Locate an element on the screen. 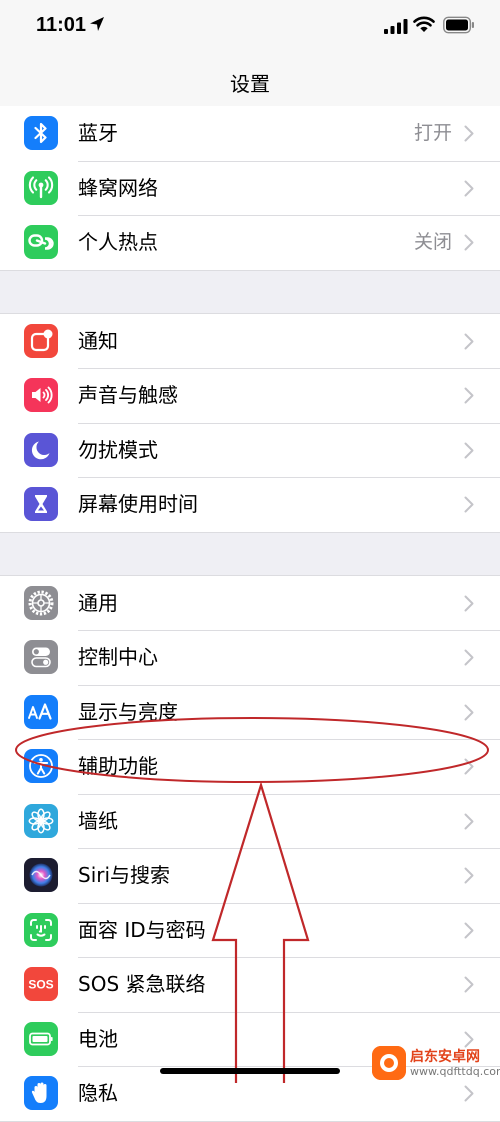  row-label: 面容 ID与密码 is located at coordinates (142, 929).